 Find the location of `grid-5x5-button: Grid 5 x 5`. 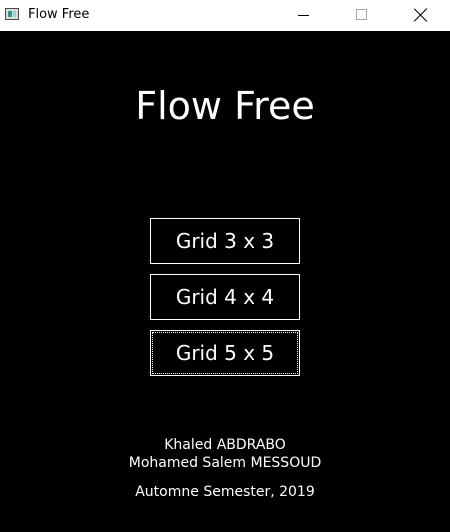

grid-5x5-button: Grid 5 x 5 is located at coordinates (225, 353).